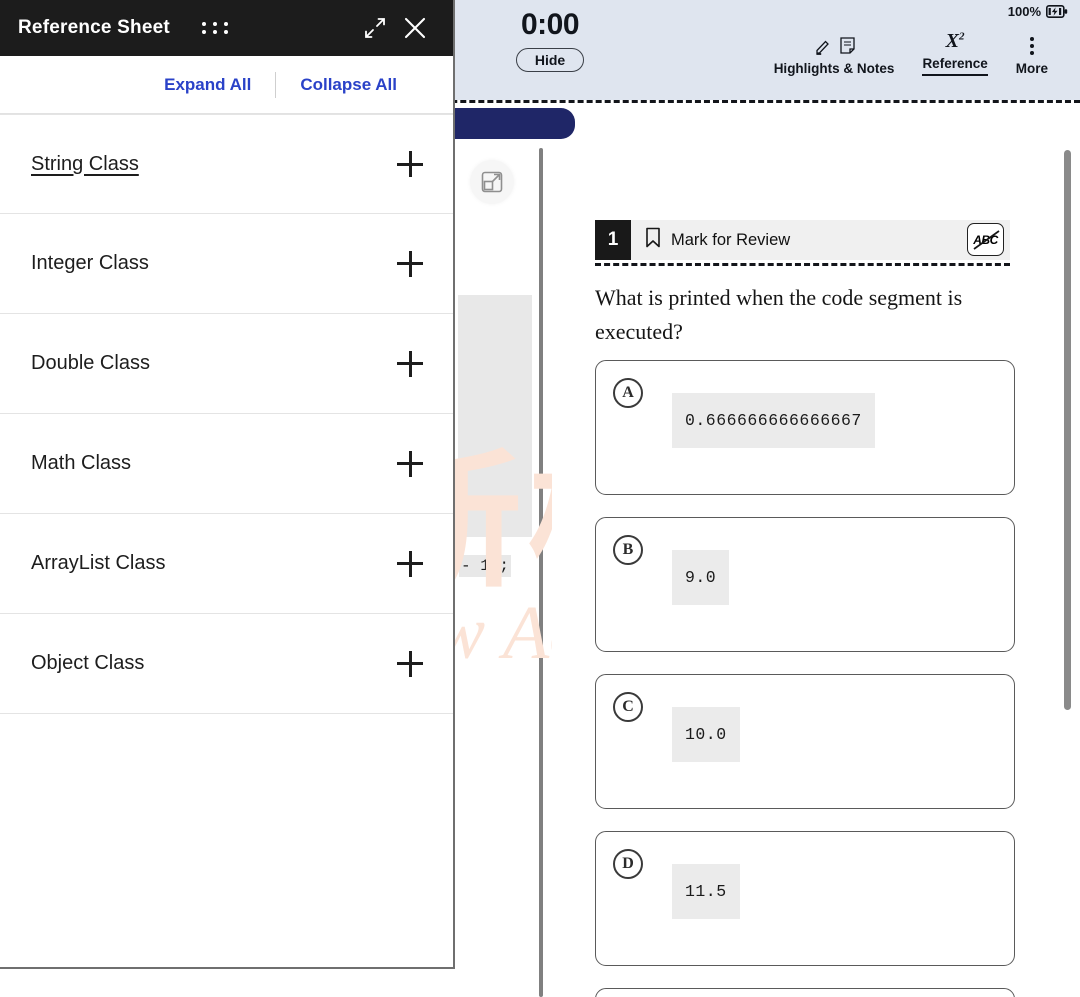  What do you see at coordinates (805, 898) in the screenshot?
I see `answer-choice-d: D 11.5` at bounding box center [805, 898].